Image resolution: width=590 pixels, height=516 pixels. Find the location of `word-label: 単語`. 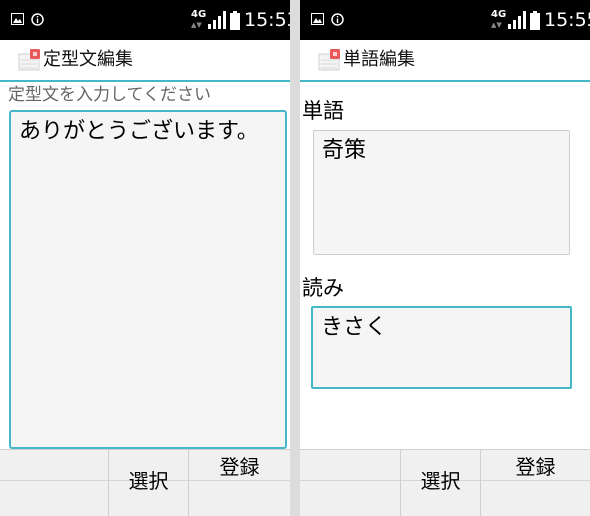

word-label: 単語 is located at coordinates (323, 111).